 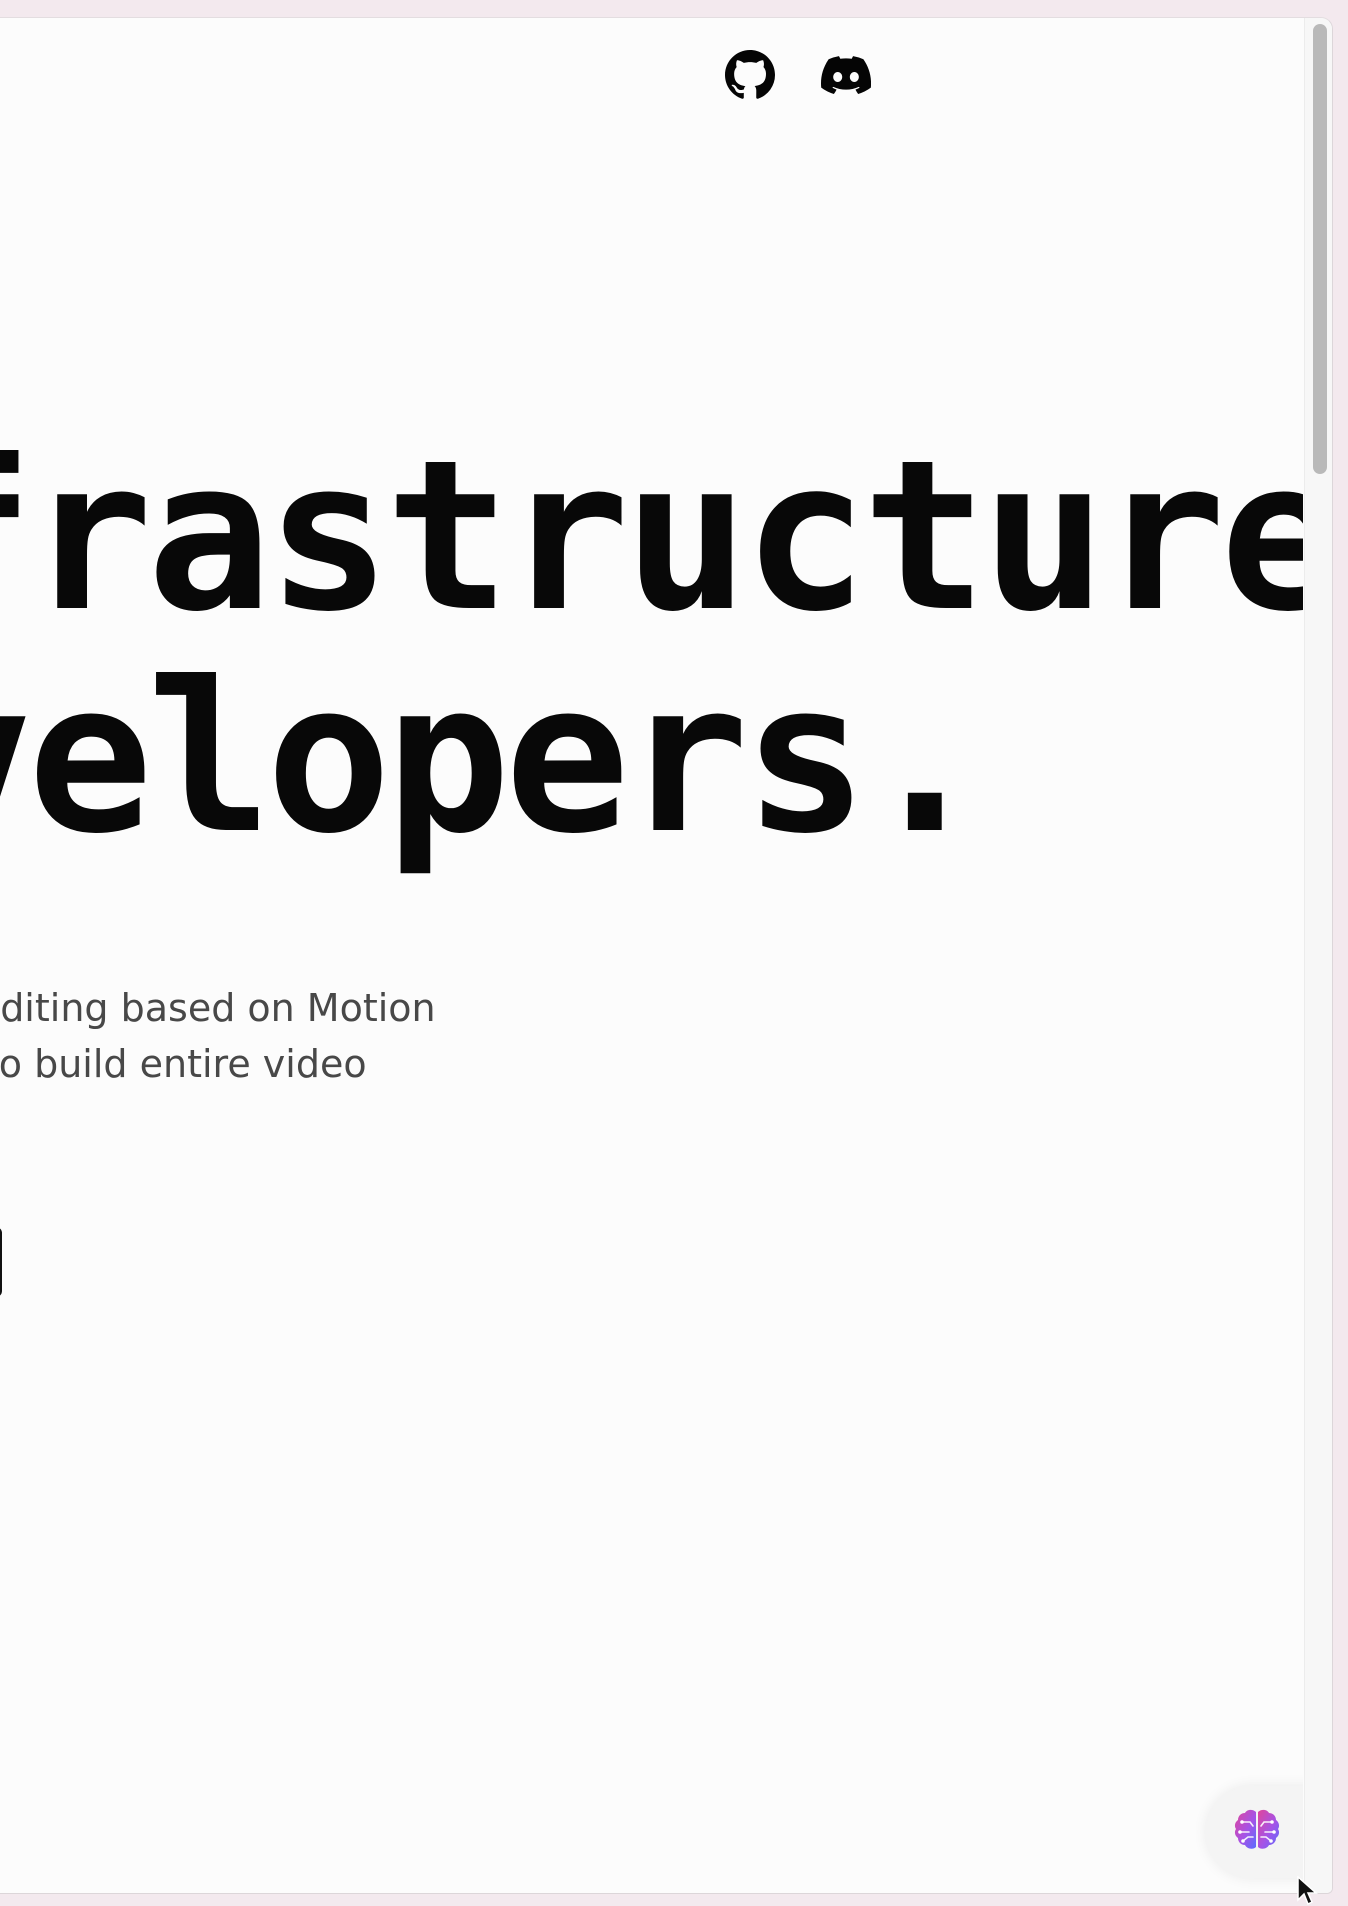 I want to click on discord-link, so click(x=846, y=75).